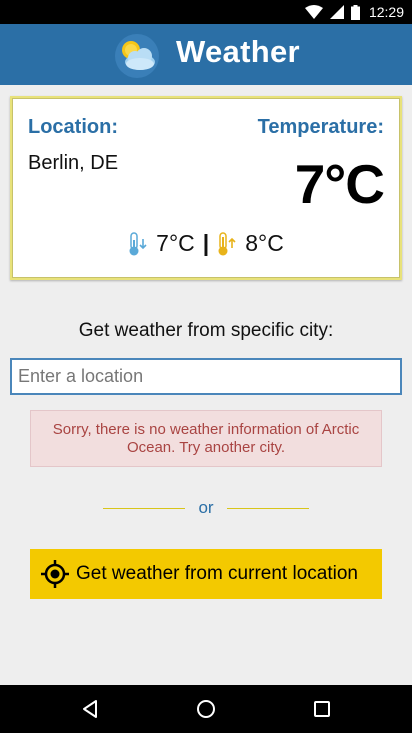  What do you see at coordinates (238, 51) in the screenshot?
I see `app-title: Weather` at bounding box center [238, 51].